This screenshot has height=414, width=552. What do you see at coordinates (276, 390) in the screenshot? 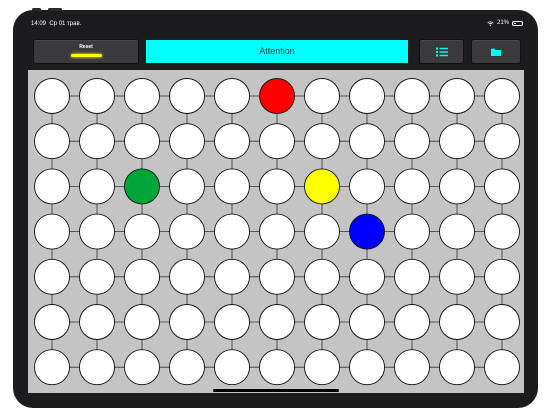
I see `home-indicator` at bounding box center [276, 390].